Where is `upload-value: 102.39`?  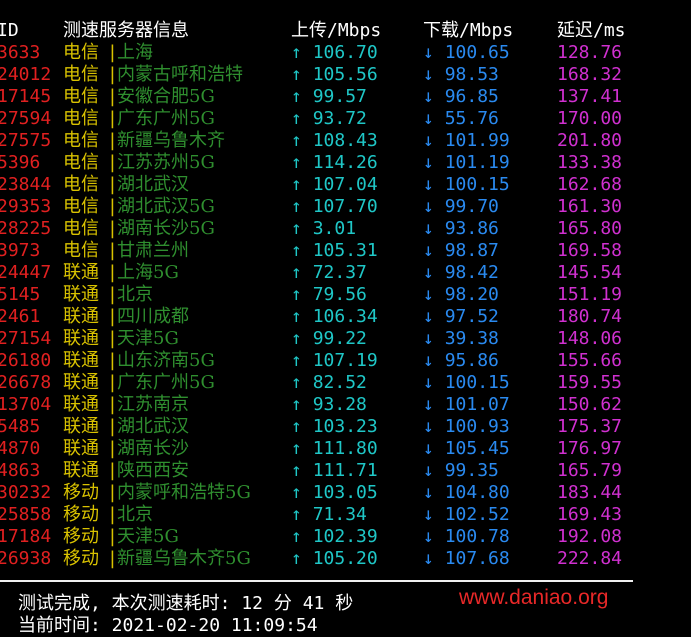
upload-value: 102.39 is located at coordinates (345, 536).